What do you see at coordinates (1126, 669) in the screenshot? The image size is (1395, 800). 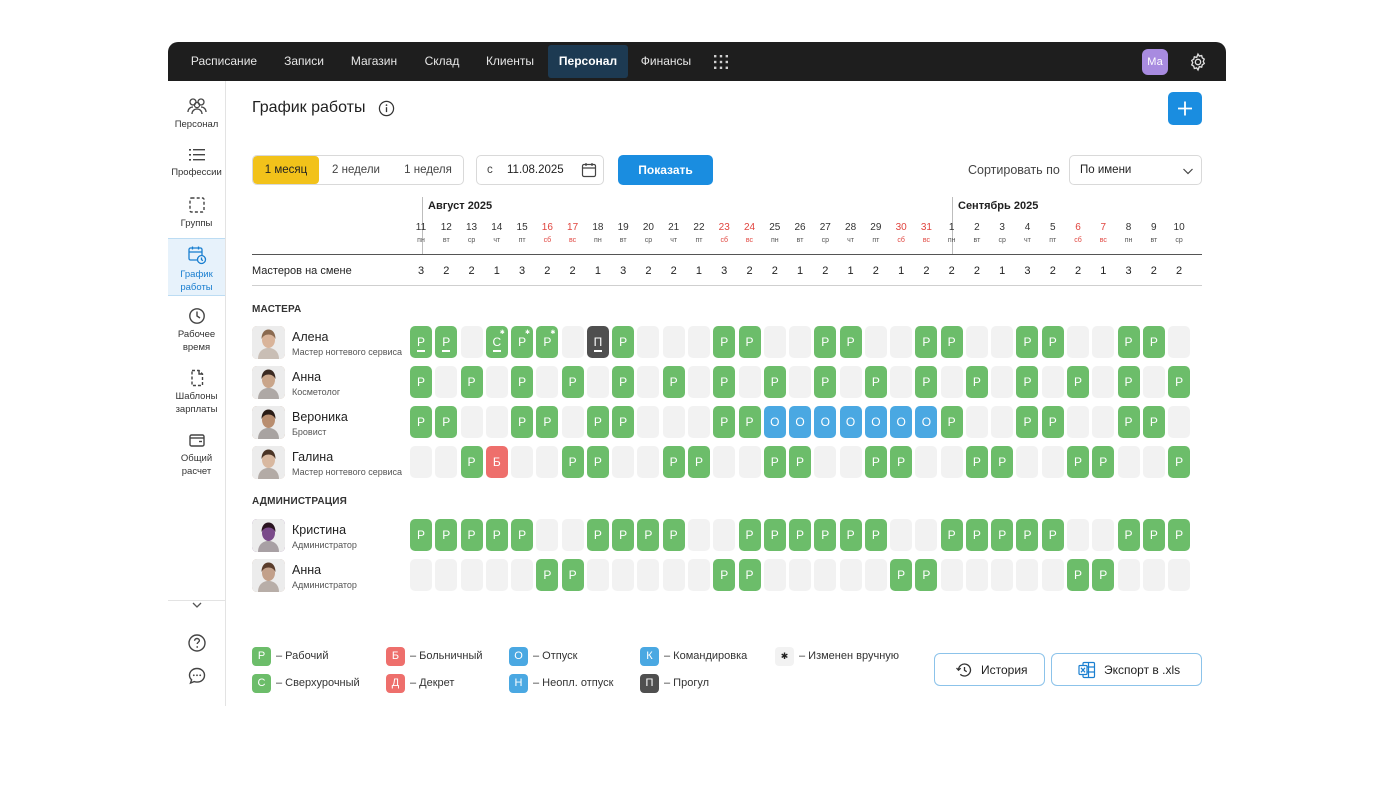 I see `export-xls-button: Экспорт в .xls` at bounding box center [1126, 669].